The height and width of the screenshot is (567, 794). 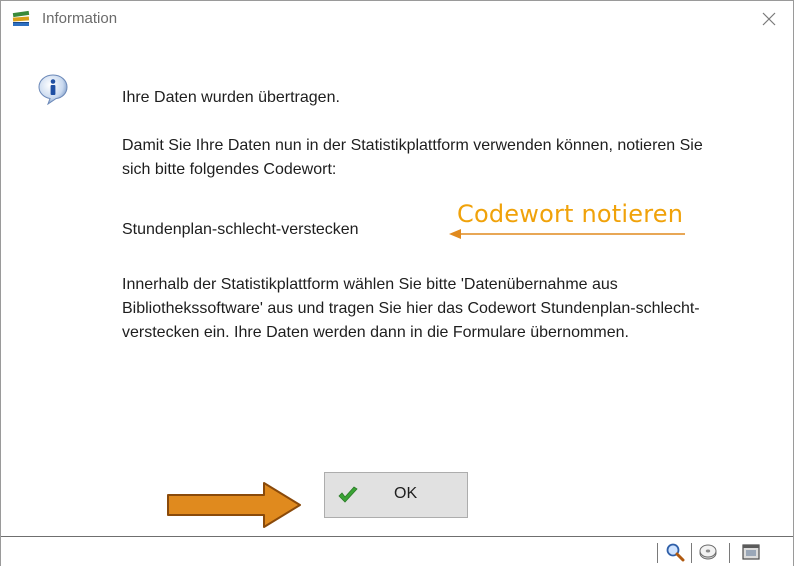 What do you see at coordinates (21, 18) in the screenshot?
I see `books-icon` at bounding box center [21, 18].